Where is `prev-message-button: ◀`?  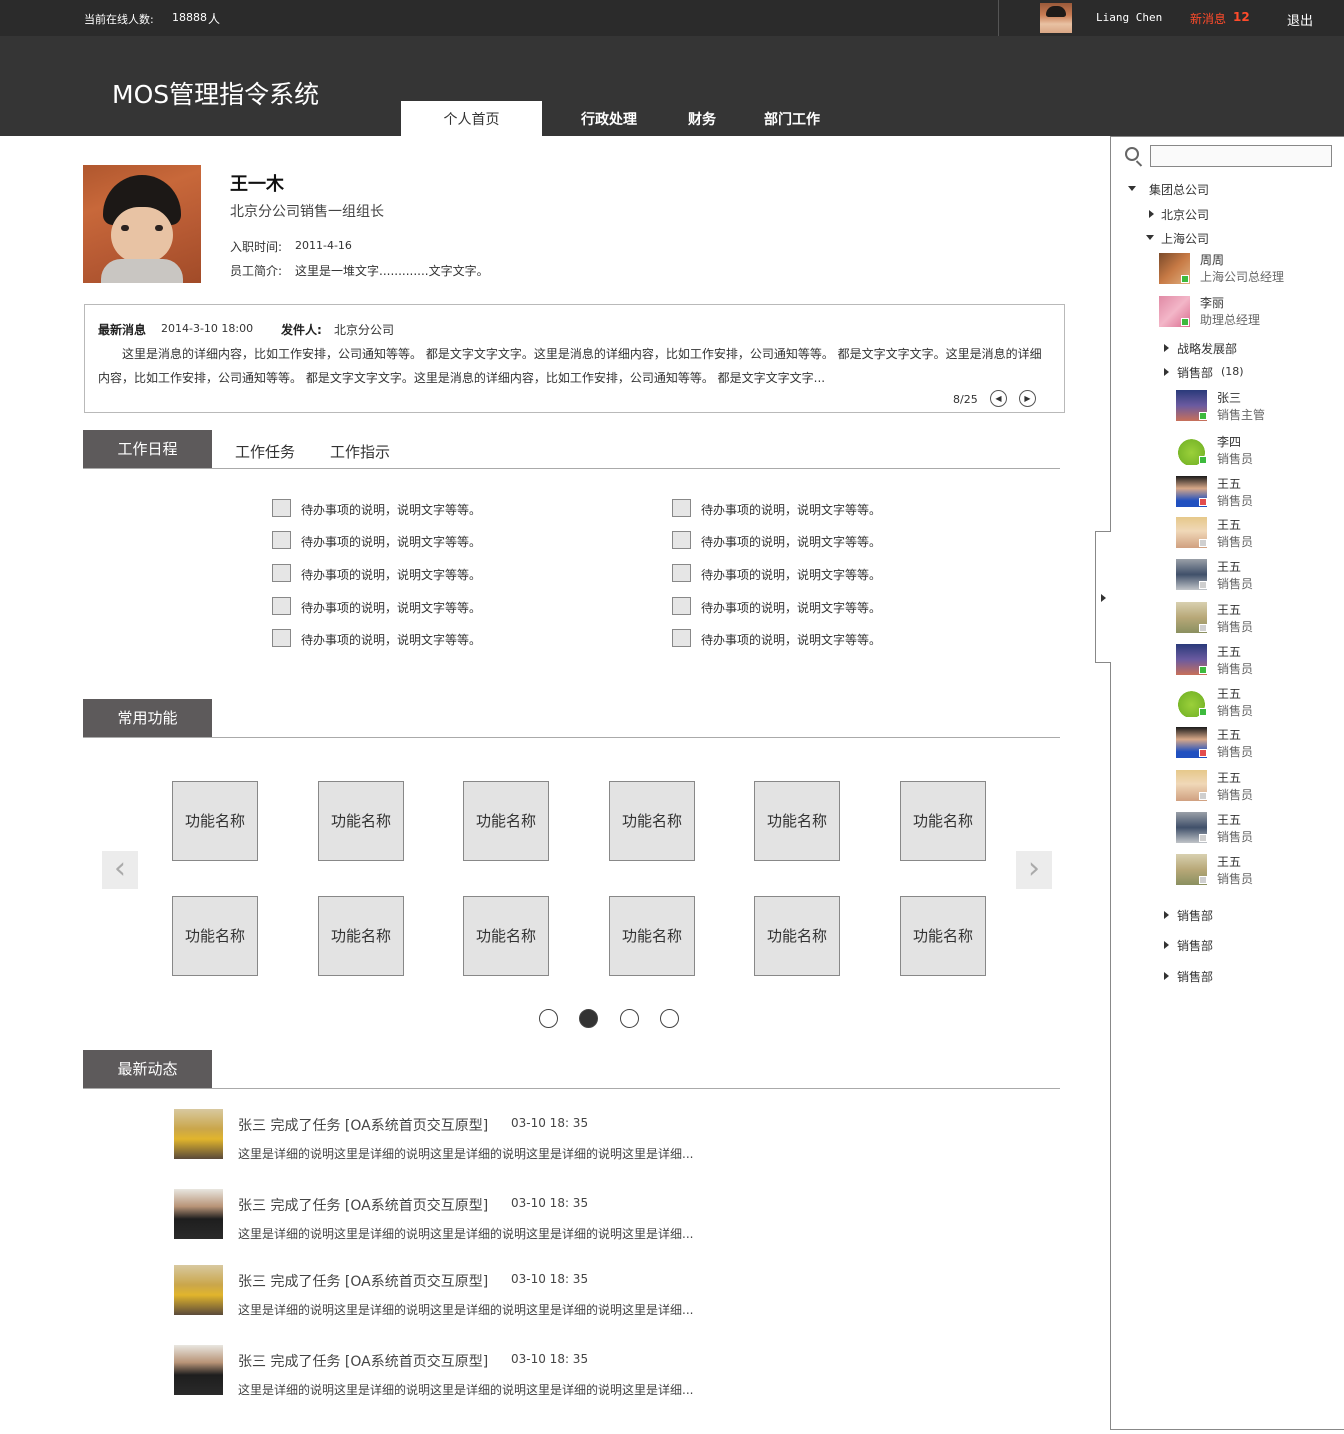 prev-message-button: ◀ is located at coordinates (998, 398).